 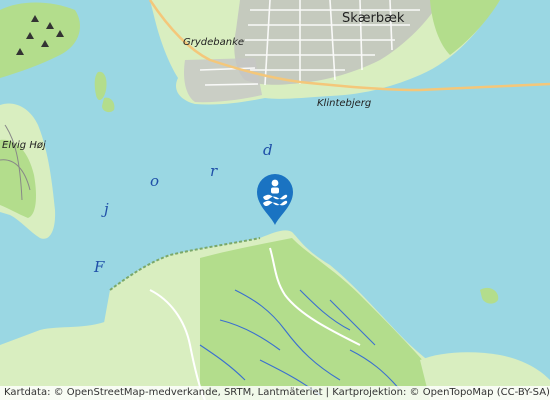 What do you see at coordinates (99, 267) in the screenshot?
I see `water-label-letter-f: F` at bounding box center [99, 267].